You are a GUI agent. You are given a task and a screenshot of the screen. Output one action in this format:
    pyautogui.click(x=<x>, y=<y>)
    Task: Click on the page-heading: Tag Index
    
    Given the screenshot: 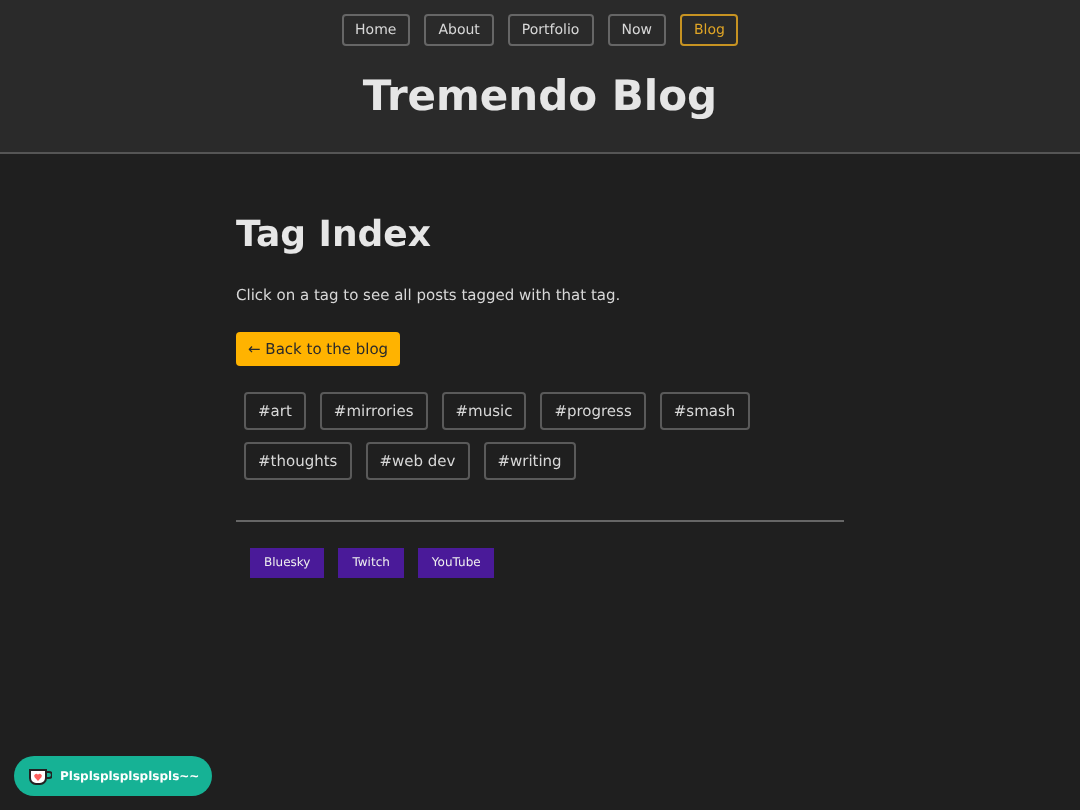 What is the action you would take?
    pyautogui.click(x=334, y=235)
    